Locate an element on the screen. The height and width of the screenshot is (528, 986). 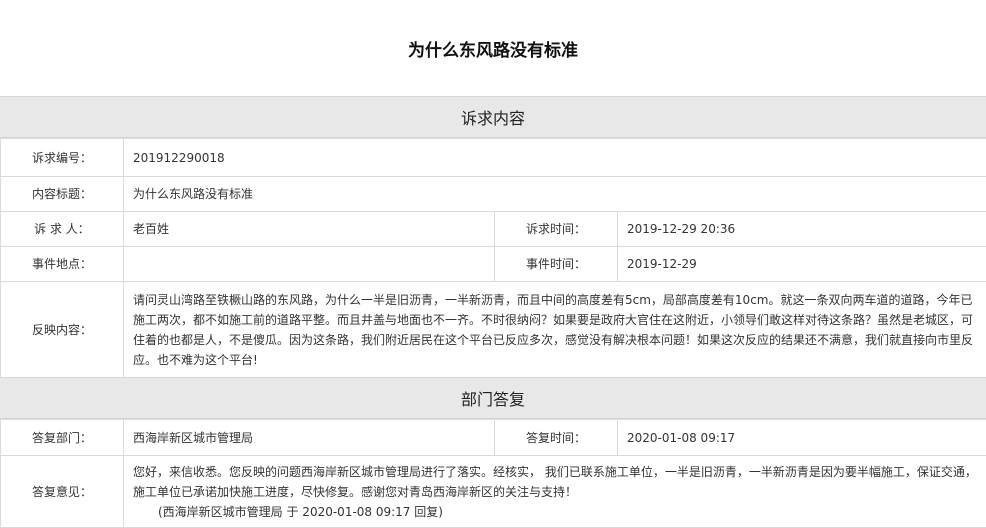
row-request-id: 诉求编号： 201912290018 is located at coordinates (493, 158).